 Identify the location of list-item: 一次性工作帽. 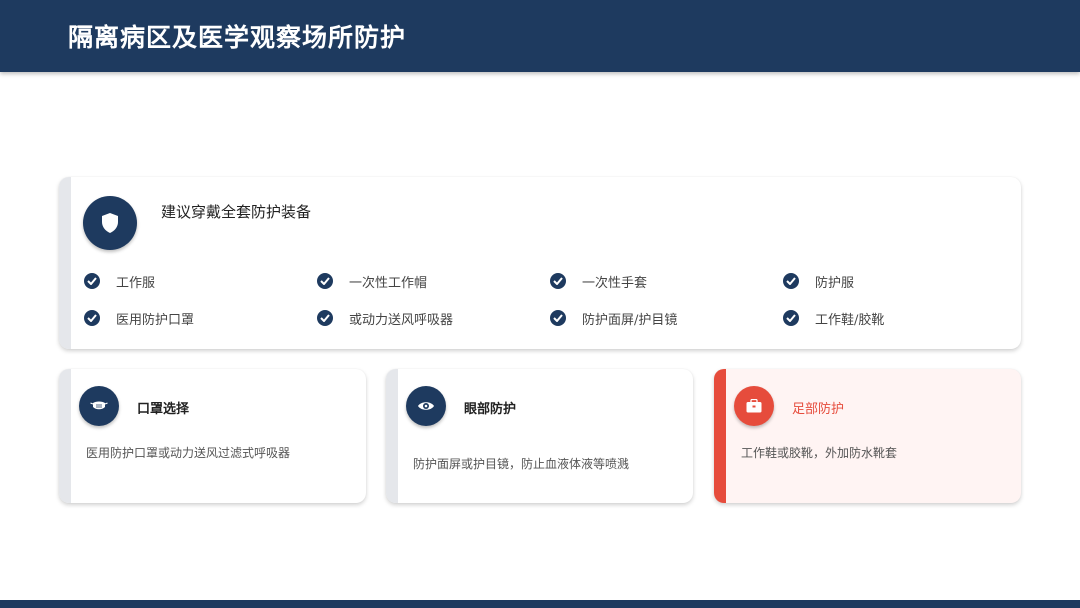
(372, 281).